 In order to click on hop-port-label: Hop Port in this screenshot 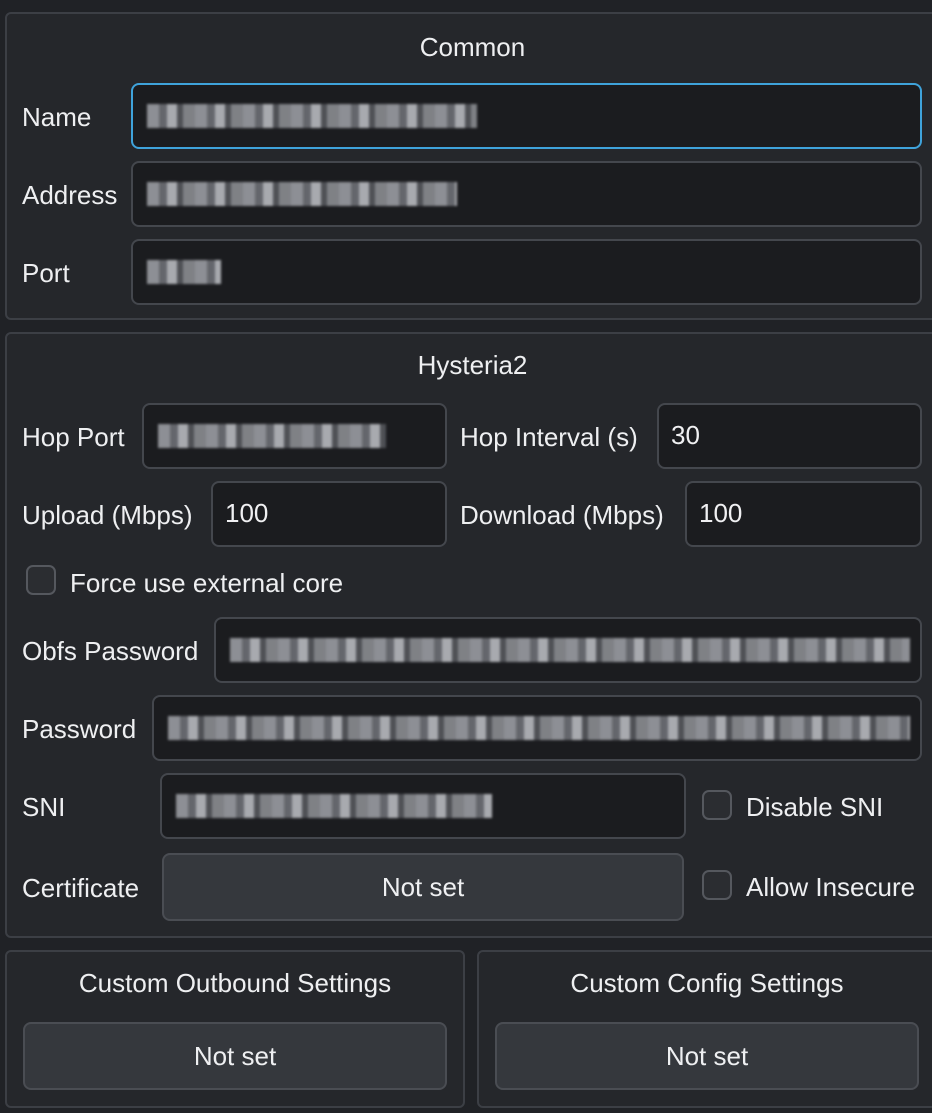, I will do `click(73, 437)`.